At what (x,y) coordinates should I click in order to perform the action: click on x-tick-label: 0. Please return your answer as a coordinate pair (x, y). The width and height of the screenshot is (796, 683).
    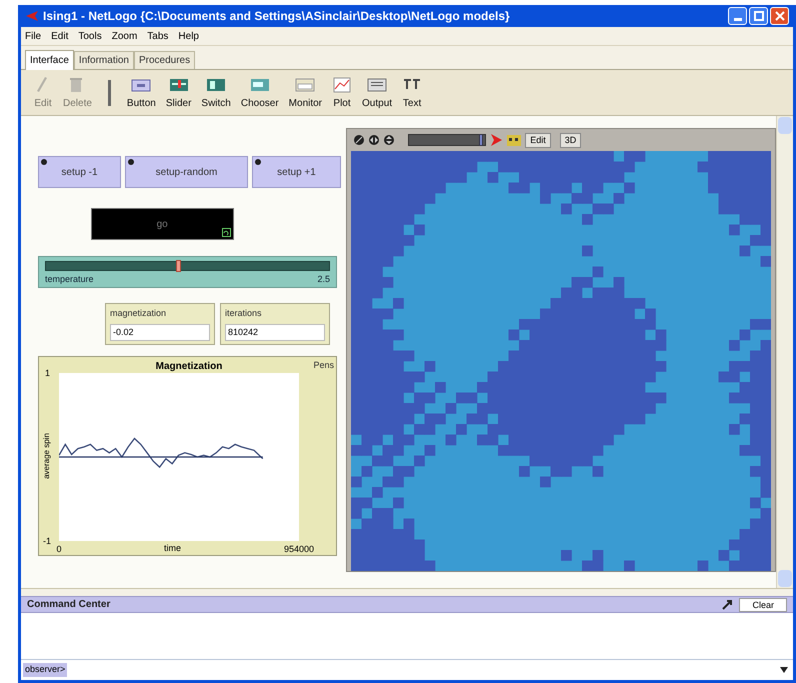
    Looking at the image, I should click on (59, 549).